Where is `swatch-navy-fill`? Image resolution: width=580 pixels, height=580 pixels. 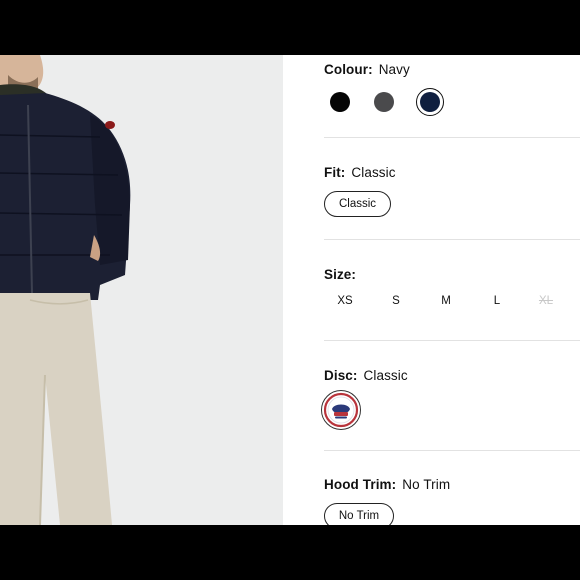 swatch-navy-fill is located at coordinates (430, 102).